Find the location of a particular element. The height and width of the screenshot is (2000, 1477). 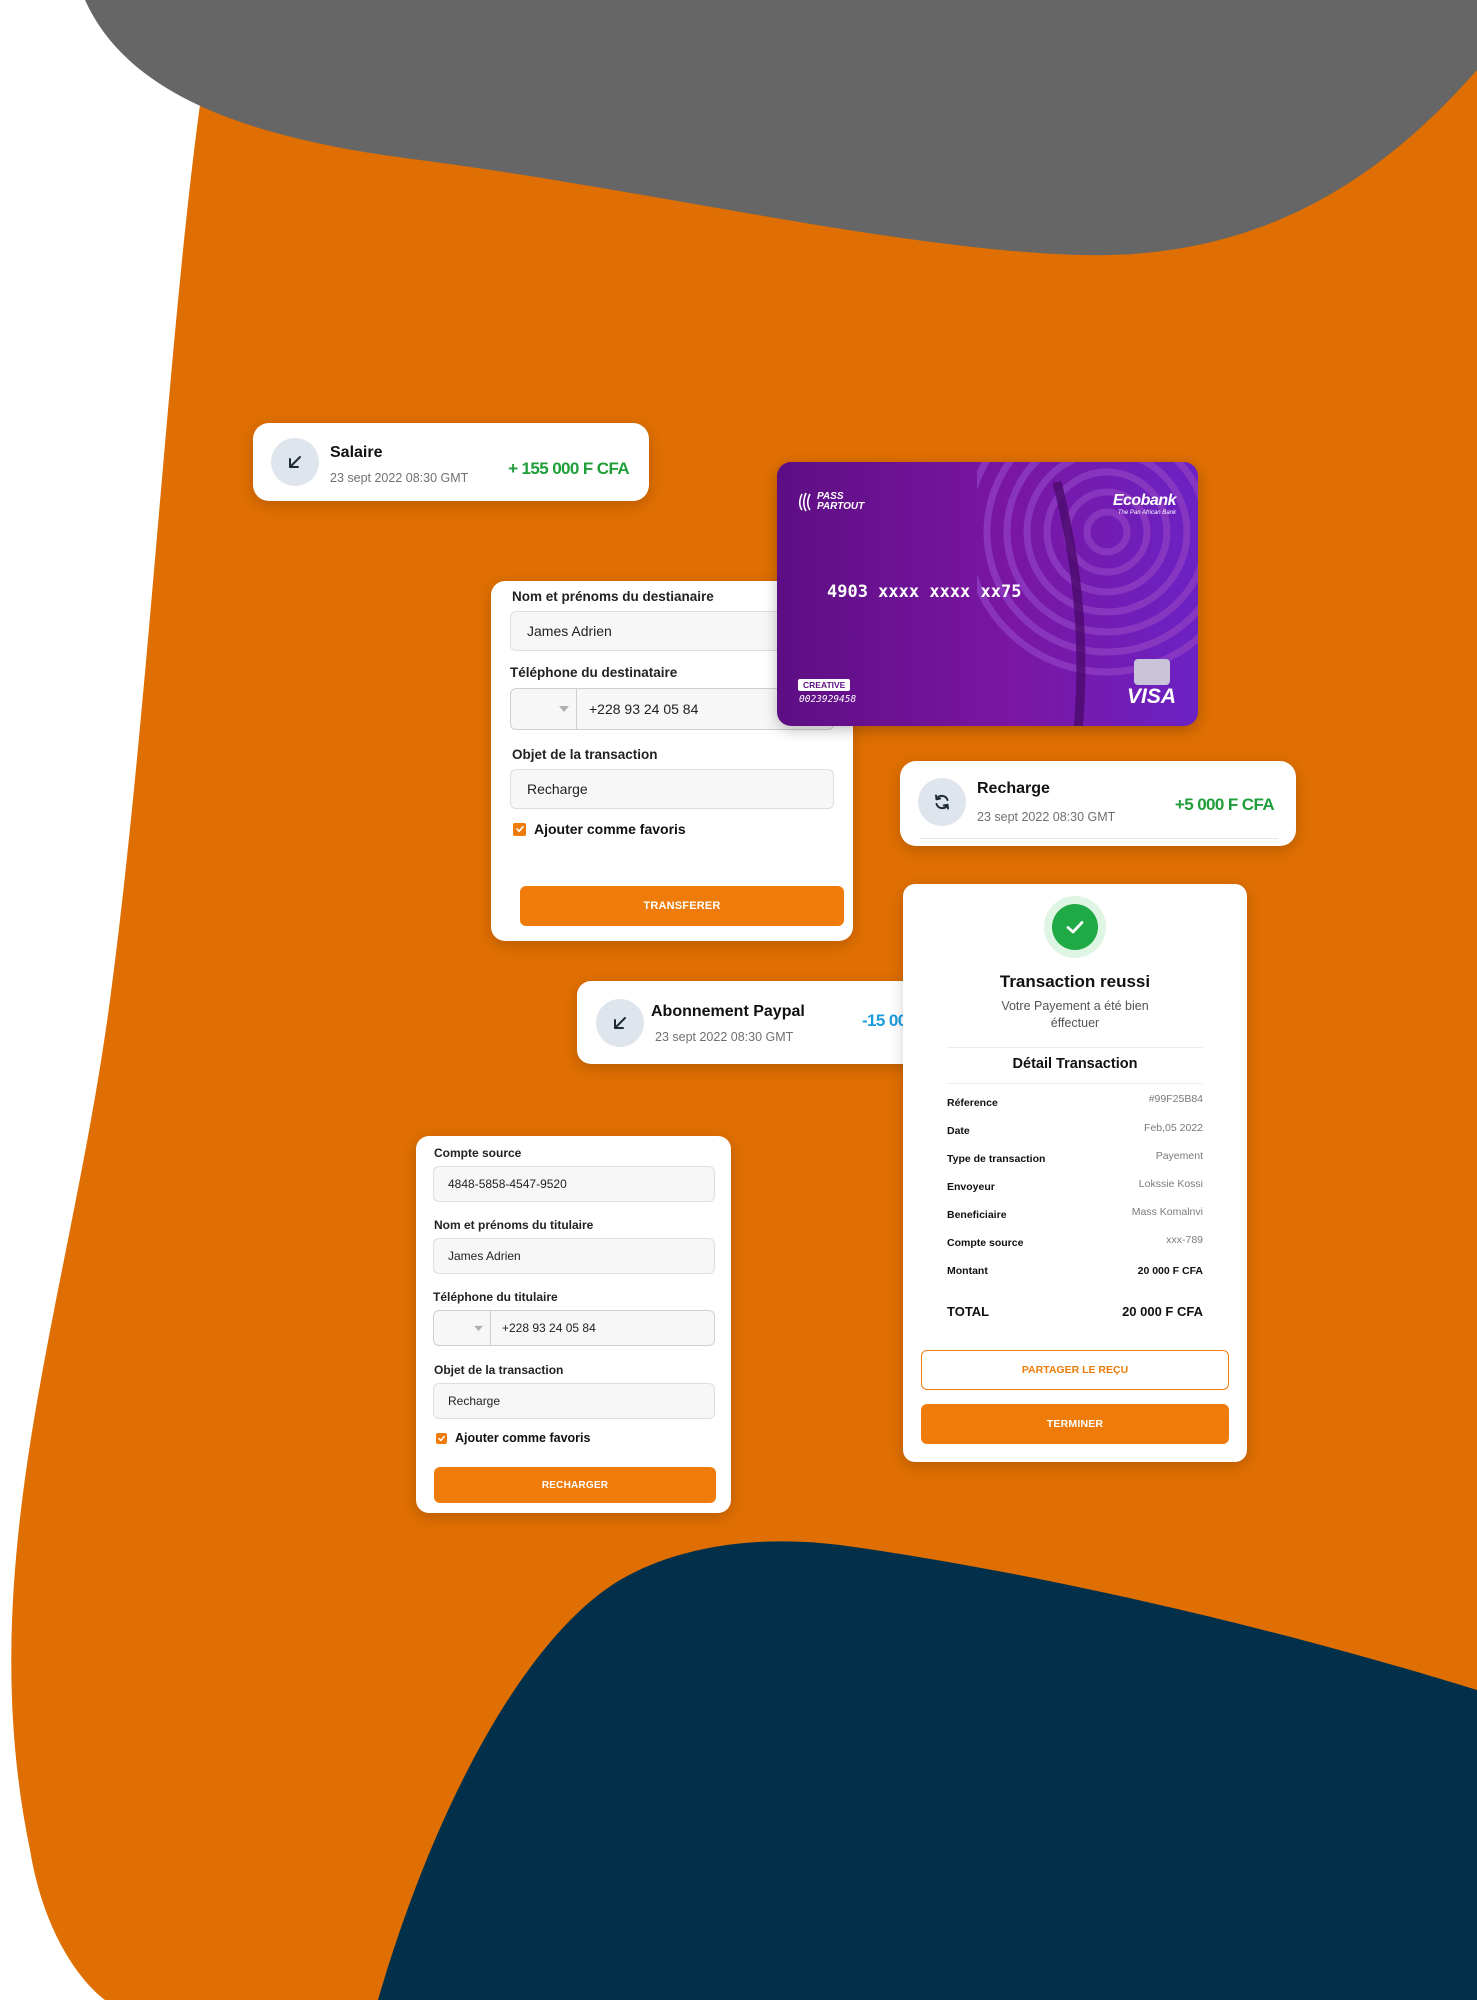

detail-row-label: Type de transaction is located at coordinates (996, 1159).